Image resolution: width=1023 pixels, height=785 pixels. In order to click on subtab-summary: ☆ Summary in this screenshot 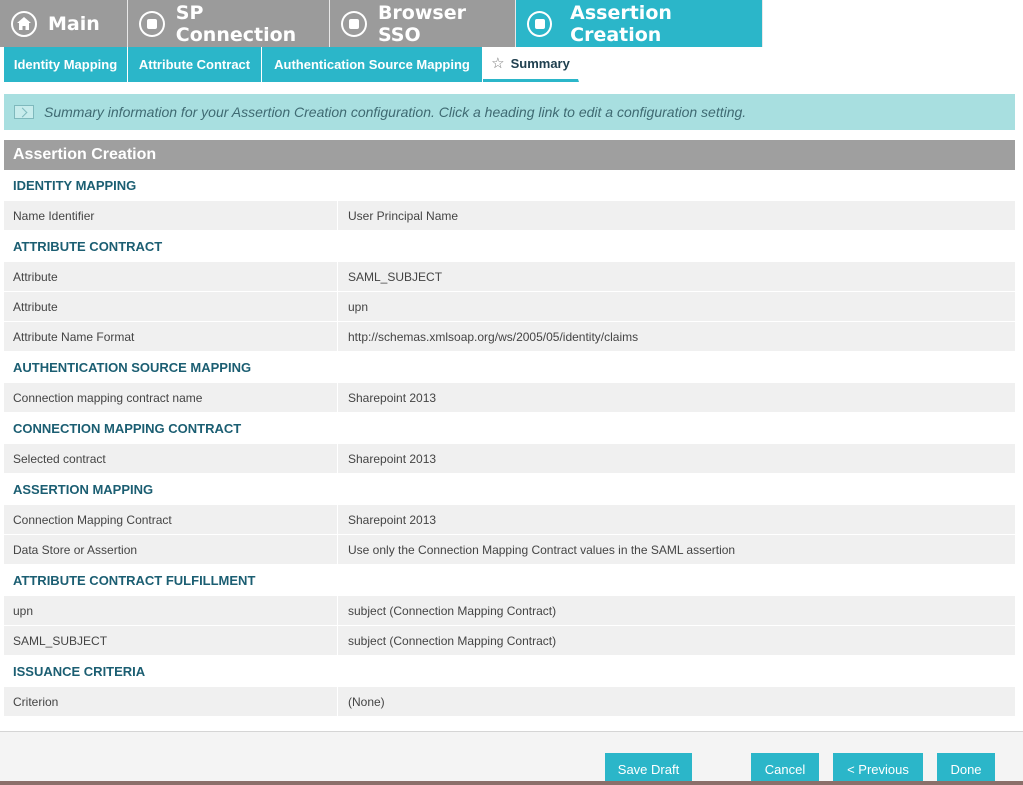, I will do `click(531, 64)`.